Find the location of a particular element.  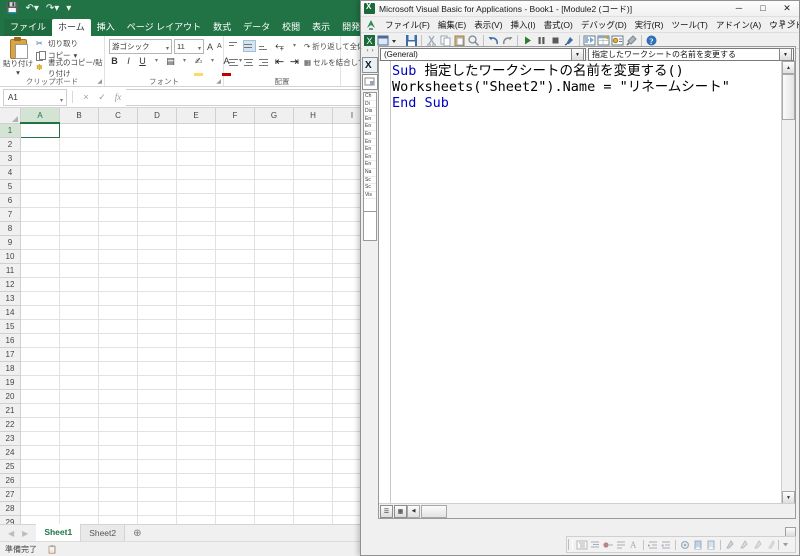

cell-c1 is located at coordinates (118, 130).